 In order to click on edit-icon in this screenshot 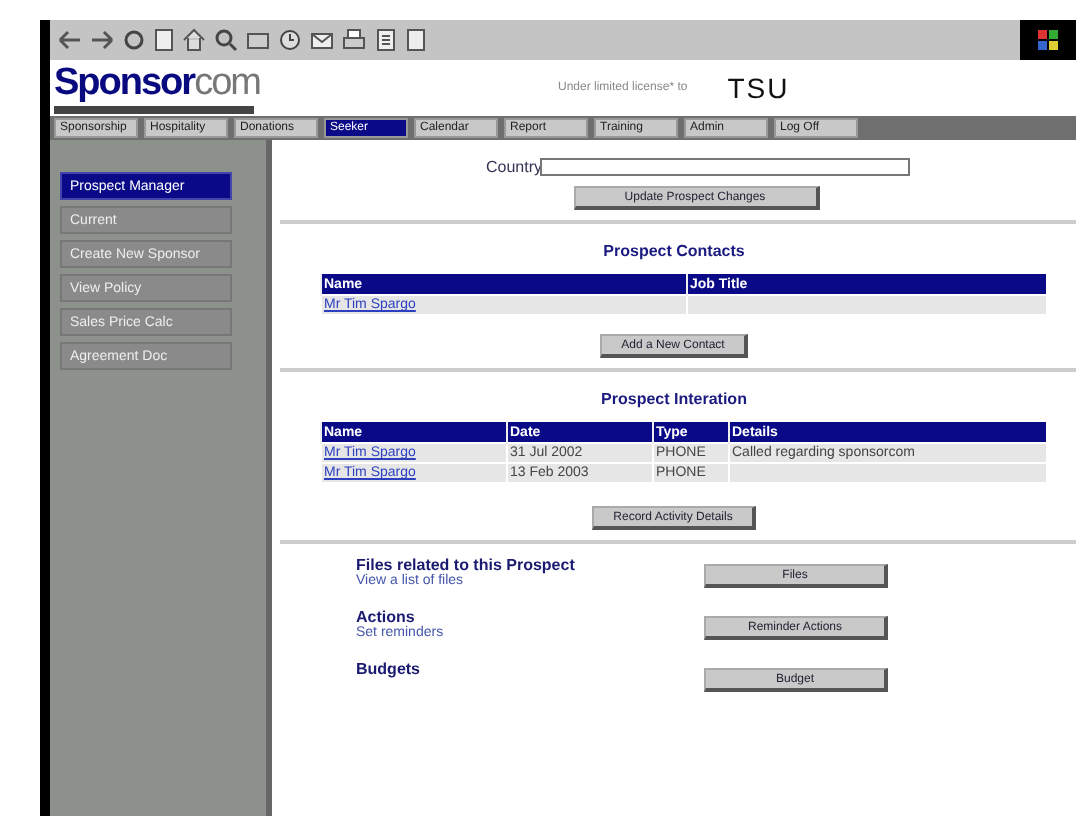, I will do `click(386, 40)`.